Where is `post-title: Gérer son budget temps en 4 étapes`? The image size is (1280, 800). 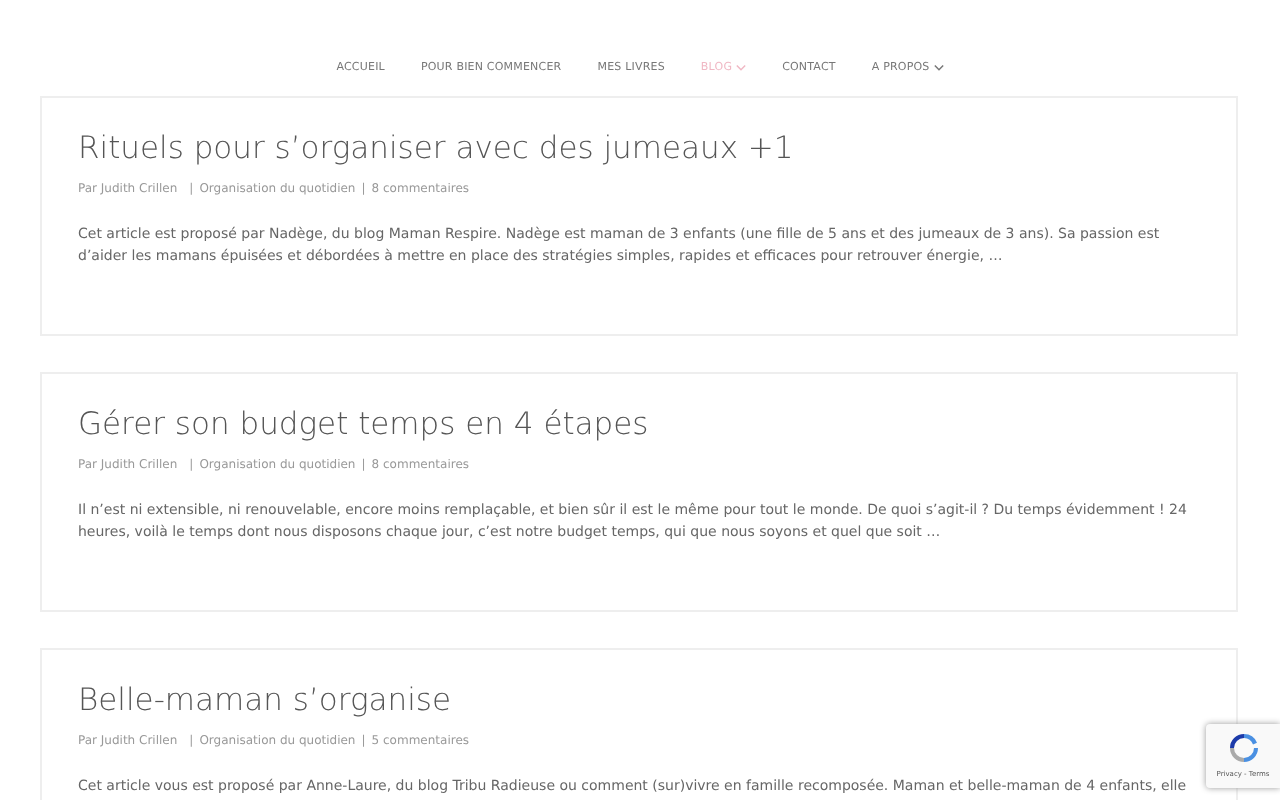 post-title: Gérer son budget temps en 4 étapes is located at coordinates (639, 425).